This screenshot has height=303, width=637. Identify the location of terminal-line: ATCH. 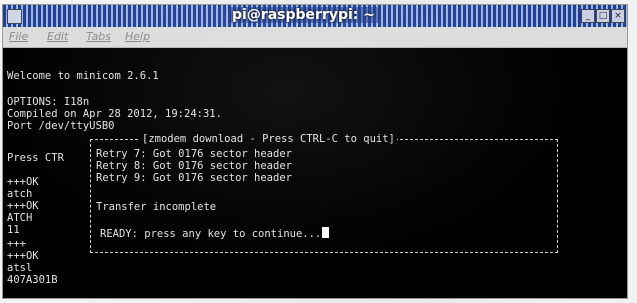
(20, 218).